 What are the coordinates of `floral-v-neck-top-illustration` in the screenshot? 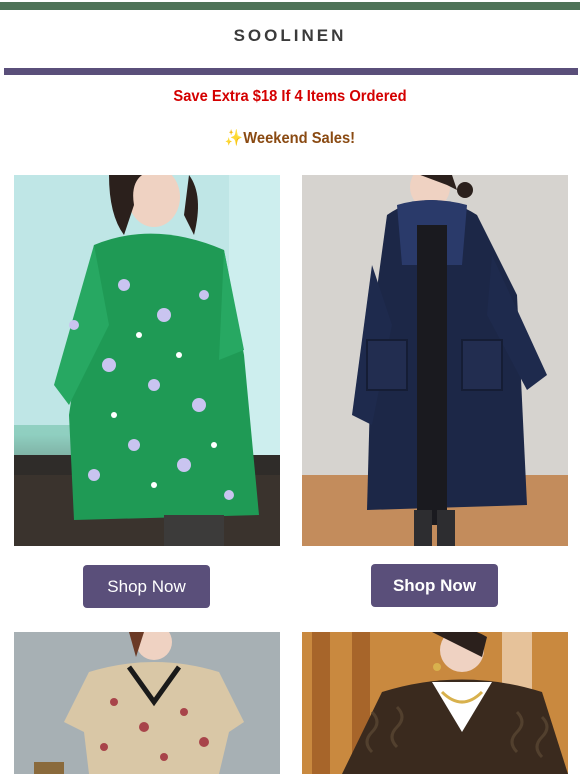 It's located at (147, 703).